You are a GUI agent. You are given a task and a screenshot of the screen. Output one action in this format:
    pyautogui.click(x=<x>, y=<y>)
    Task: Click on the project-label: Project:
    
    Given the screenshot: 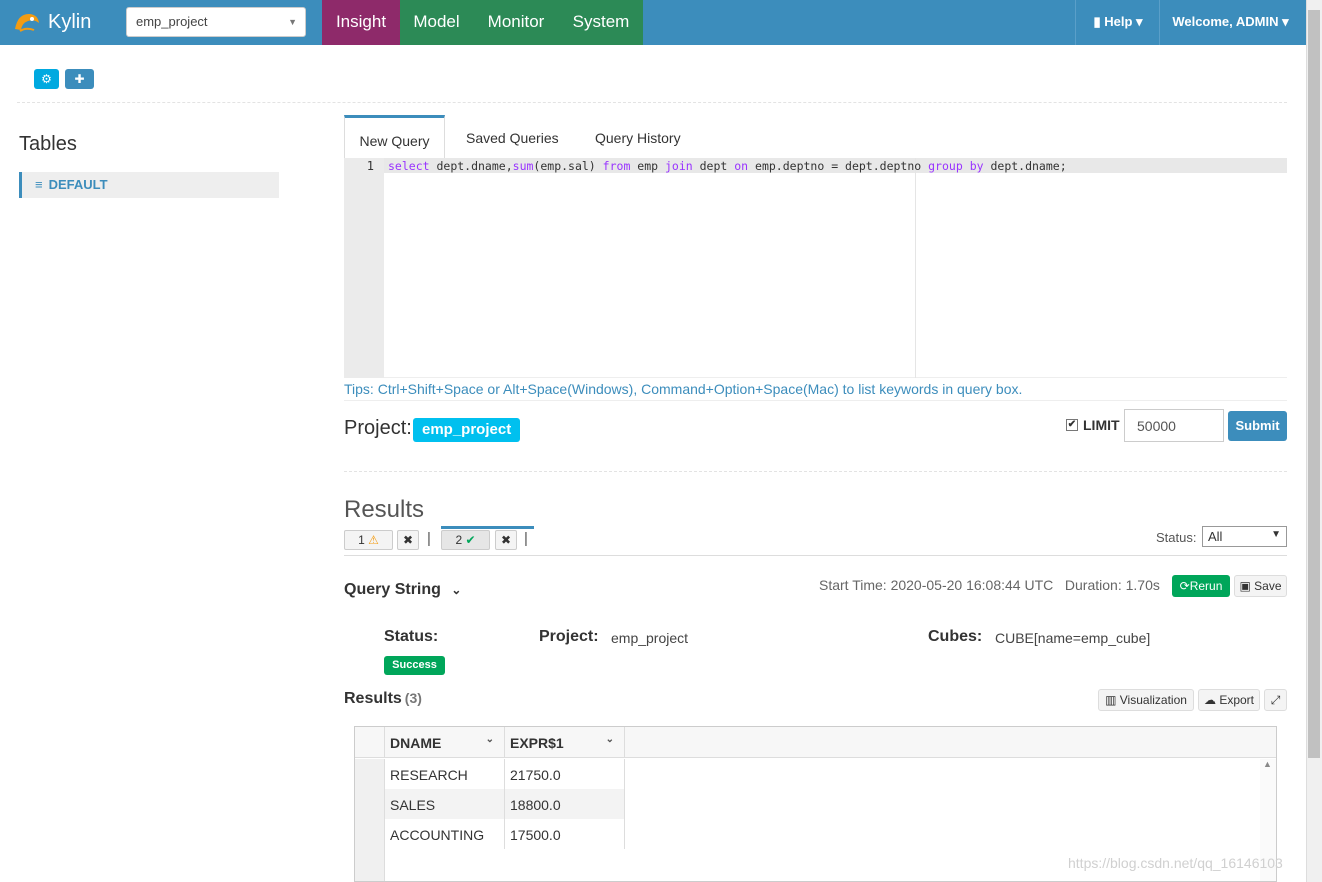 What is the action you would take?
    pyautogui.click(x=378, y=428)
    